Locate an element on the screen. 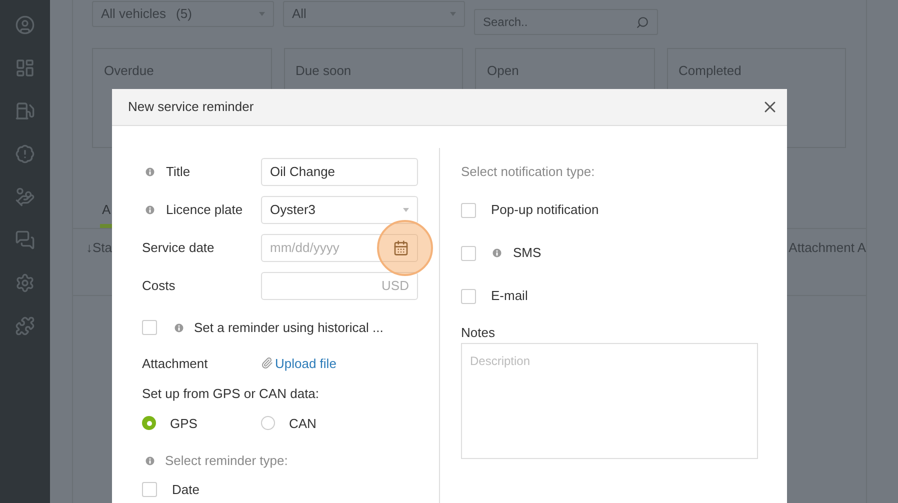 Image resolution: width=898 pixels, height=503 pixels. user-icon is located at coordinates (25, 25).